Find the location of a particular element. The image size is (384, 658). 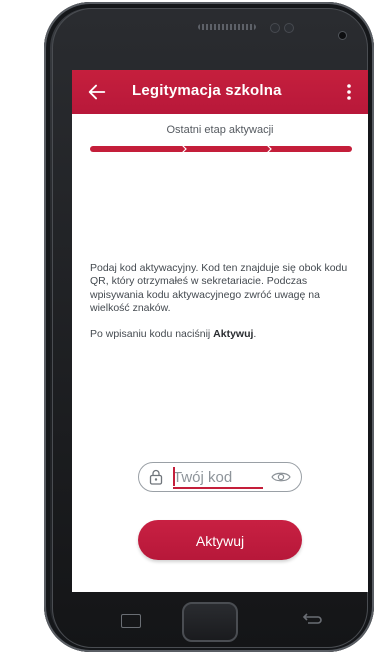

instructions-hint: Po wpisaniu kodu naciśnij Aktywuj. is located at coordinates (225, 334).